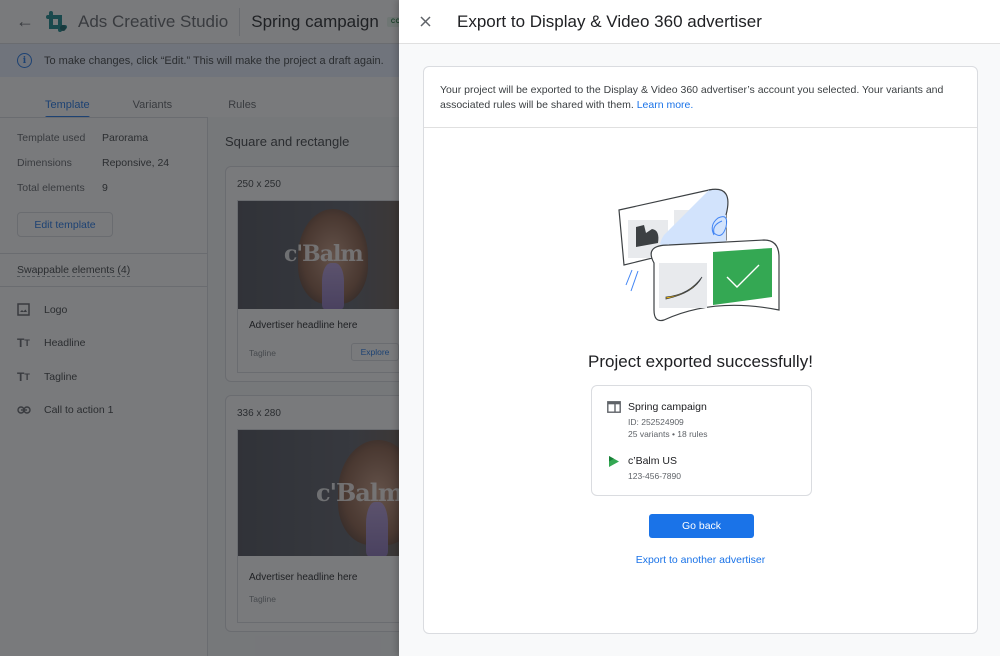 This screenshot has height=656, width=1000. I want to click on advertiser-name: c’Balm US, so click(653, 461).